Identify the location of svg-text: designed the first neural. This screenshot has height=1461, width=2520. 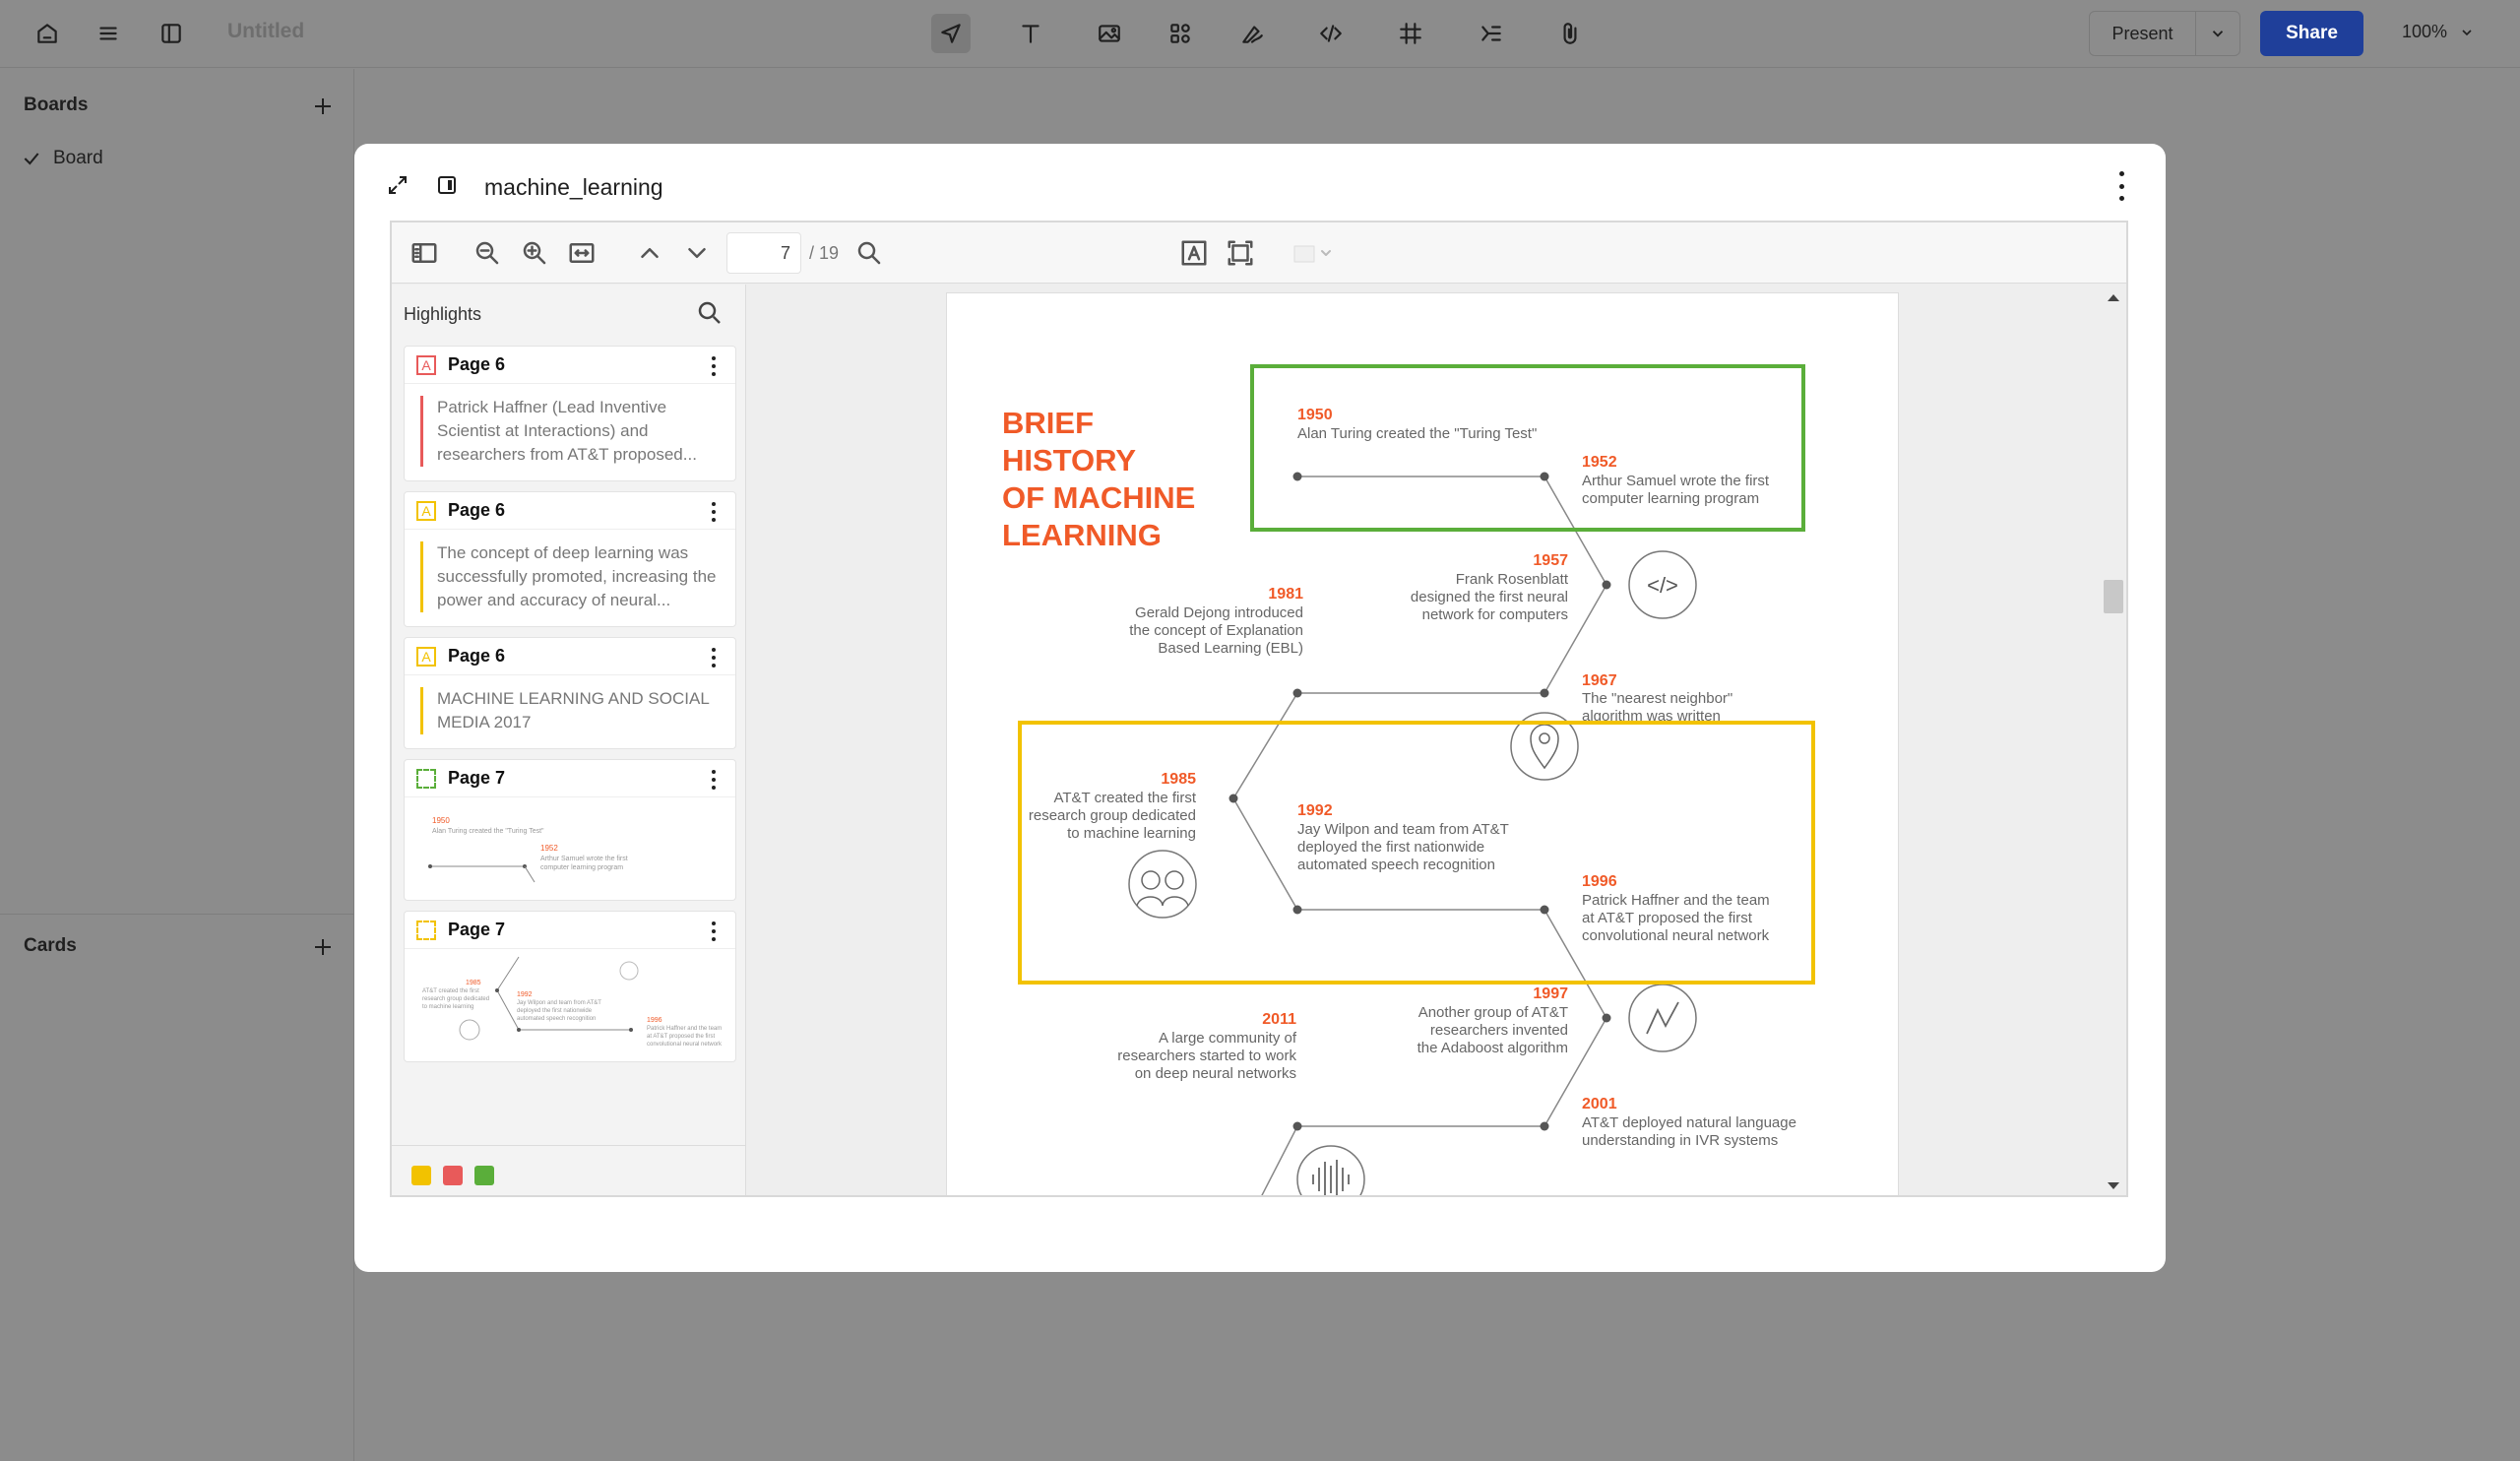
(1489, 597).